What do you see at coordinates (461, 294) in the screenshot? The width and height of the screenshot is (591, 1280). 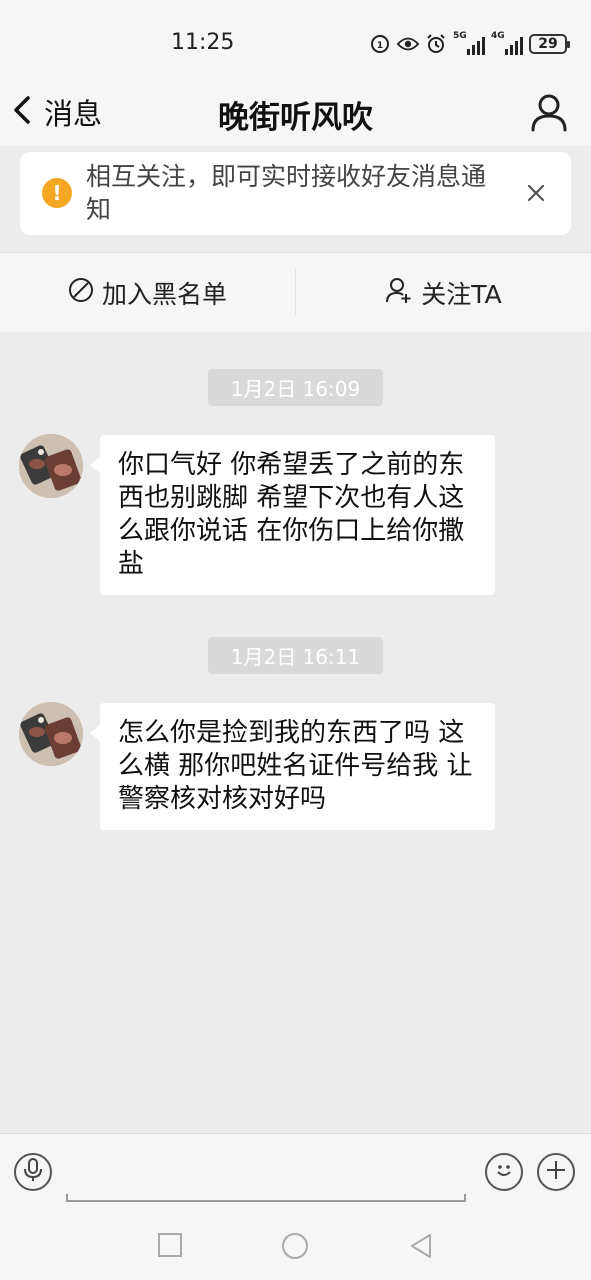 I see `follow-label: 关注TA` at bounding box center [461, 294].